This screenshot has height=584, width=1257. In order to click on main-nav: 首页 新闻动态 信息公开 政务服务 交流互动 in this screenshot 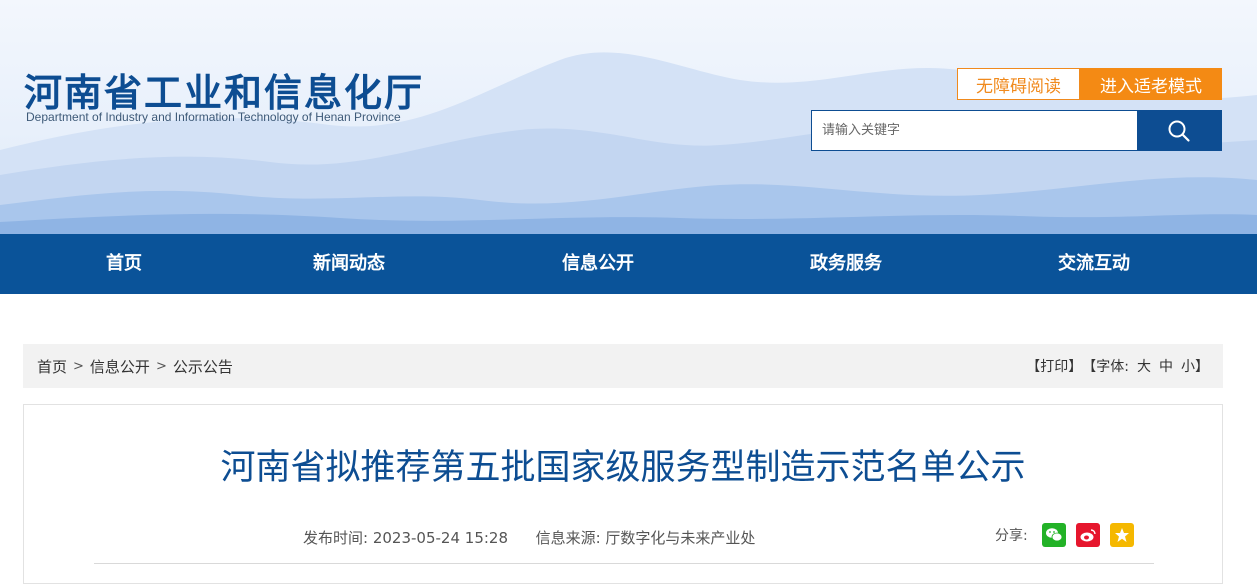, I will do `click(628, 264)`.